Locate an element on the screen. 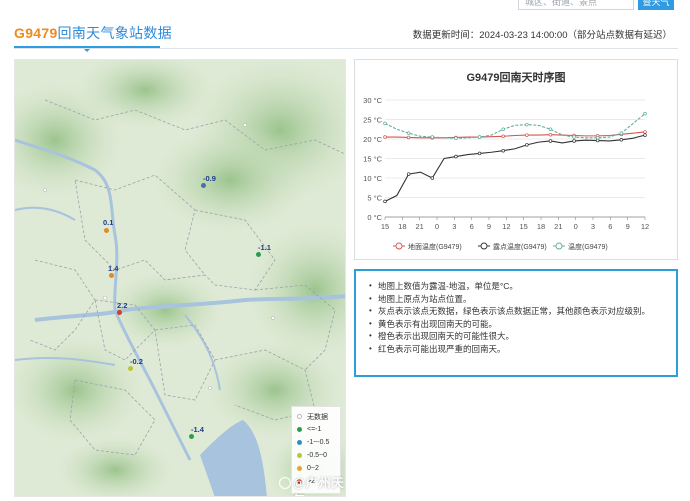  legend-label: -1~-0.5 is located at coordinates (318, 442).